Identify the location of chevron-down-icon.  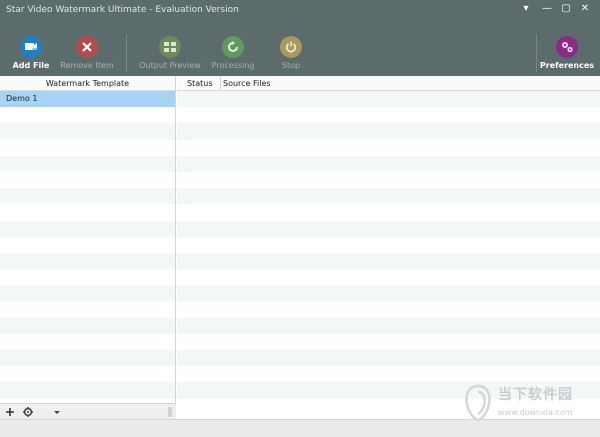
(57, 412).